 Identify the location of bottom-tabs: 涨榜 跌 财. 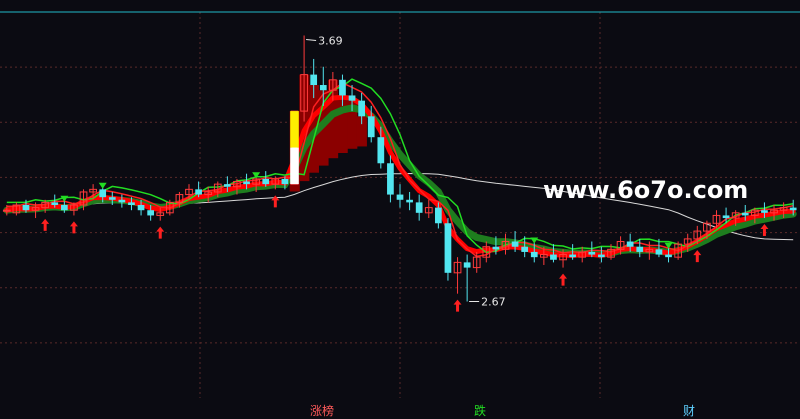
(502, 410).